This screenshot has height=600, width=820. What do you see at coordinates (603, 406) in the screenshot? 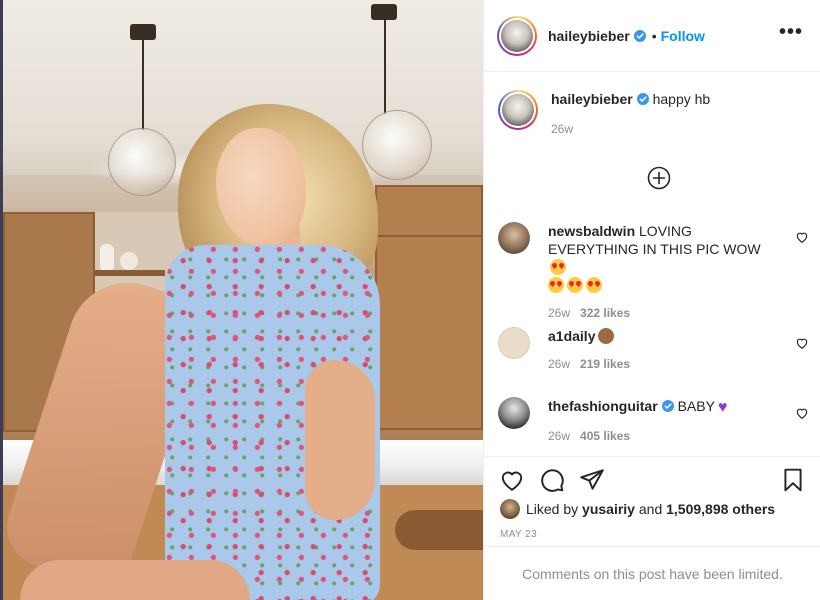
I see `comment-username: thefashionguitar` at bounding box center [603, 406].